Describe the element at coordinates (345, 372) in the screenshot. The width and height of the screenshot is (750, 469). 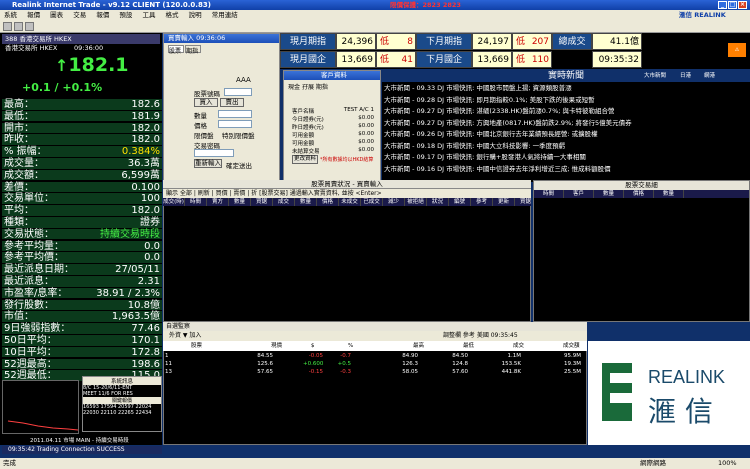
I see `cell-pct: -0.3` at that location.